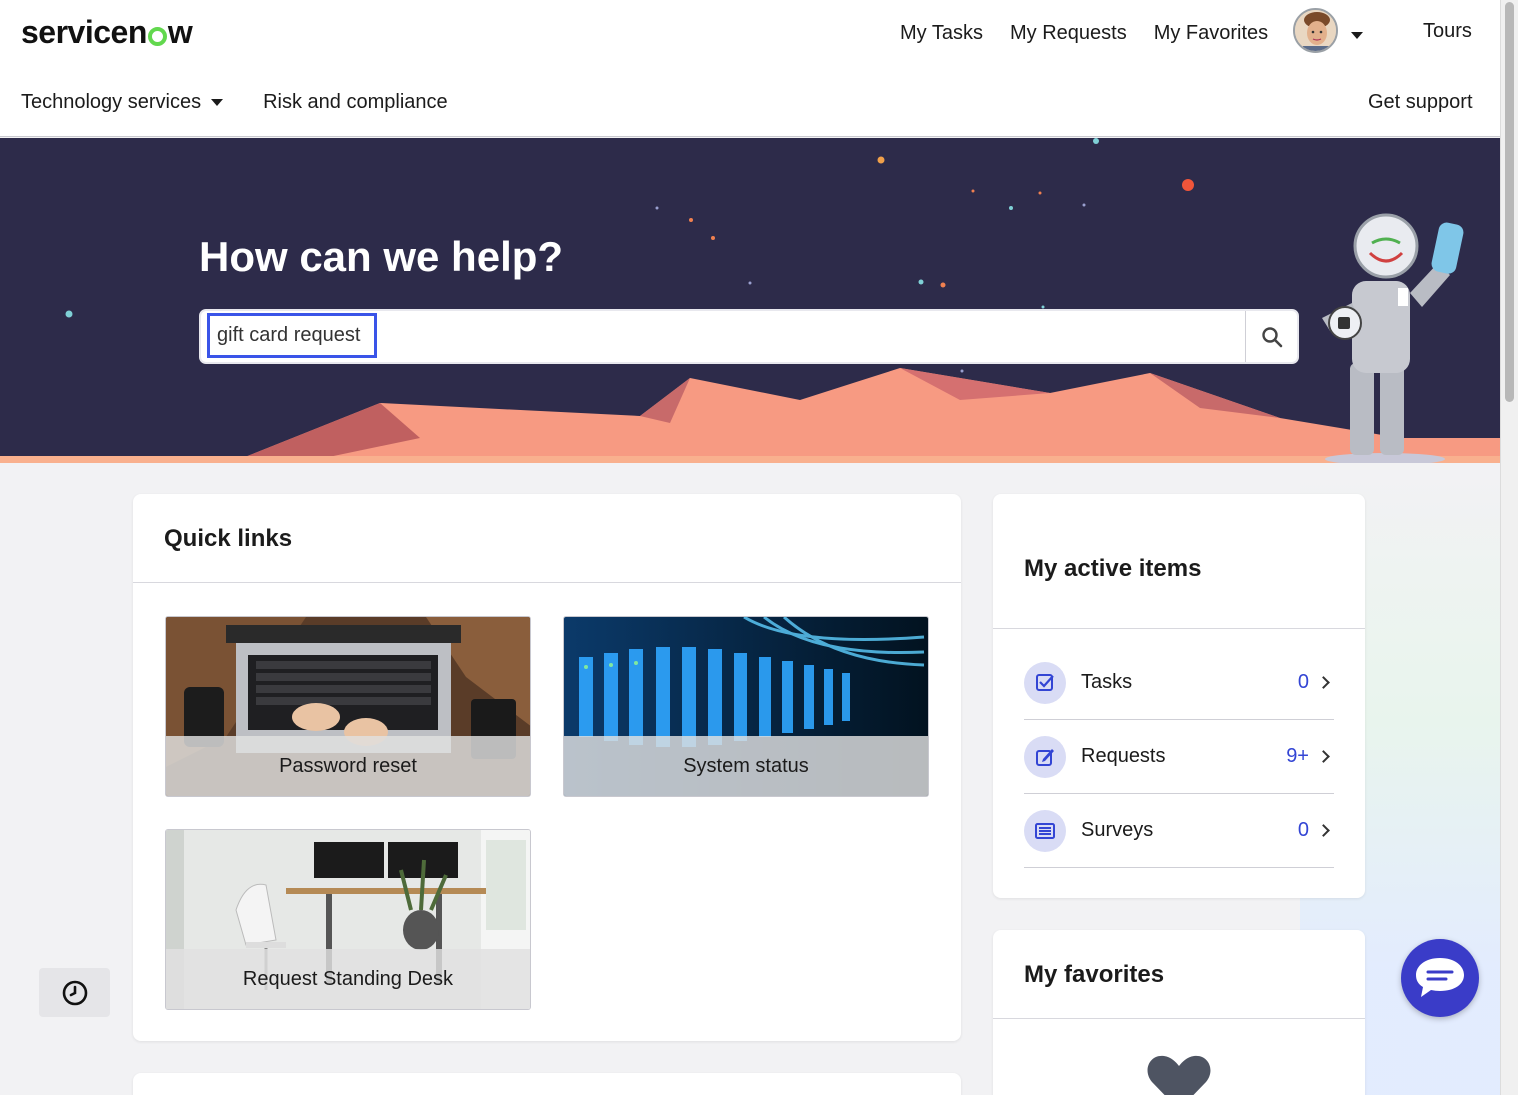  What do you see at coordinates (1297, 756) in the screenshot?
I see `active-item-count: 9+` at bounding box center [1297, 756].